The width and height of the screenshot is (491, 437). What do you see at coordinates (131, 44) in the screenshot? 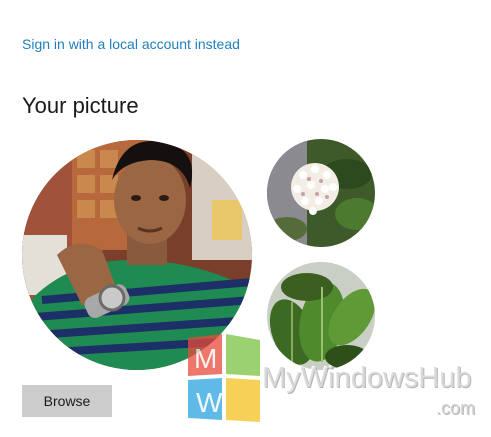
I see `sign-in-local-account-link: Sign in with a local account instead` at bounding box center [131, 44].